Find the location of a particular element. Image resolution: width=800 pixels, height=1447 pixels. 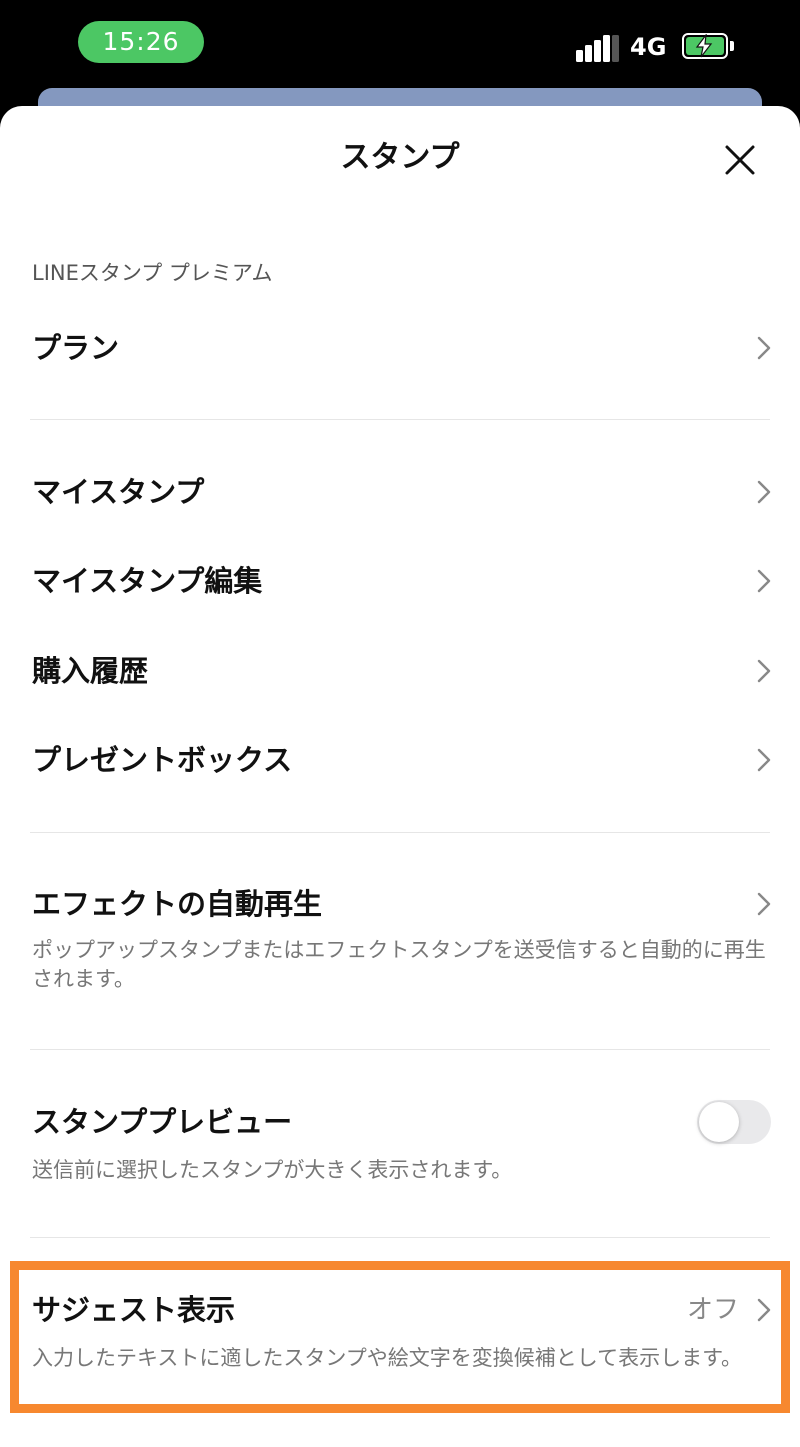

suggest-value: オフ is located at coordinates (713, 1310).